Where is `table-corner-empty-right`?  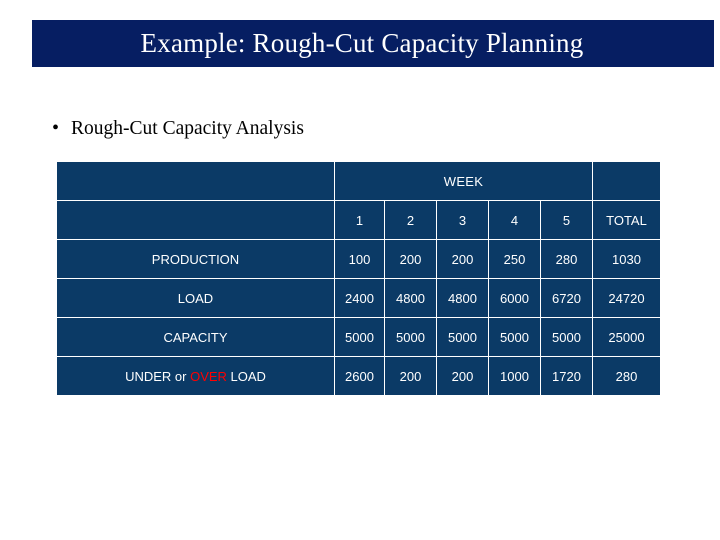
table-corner-empty-right is located at coordinates (626, 181).